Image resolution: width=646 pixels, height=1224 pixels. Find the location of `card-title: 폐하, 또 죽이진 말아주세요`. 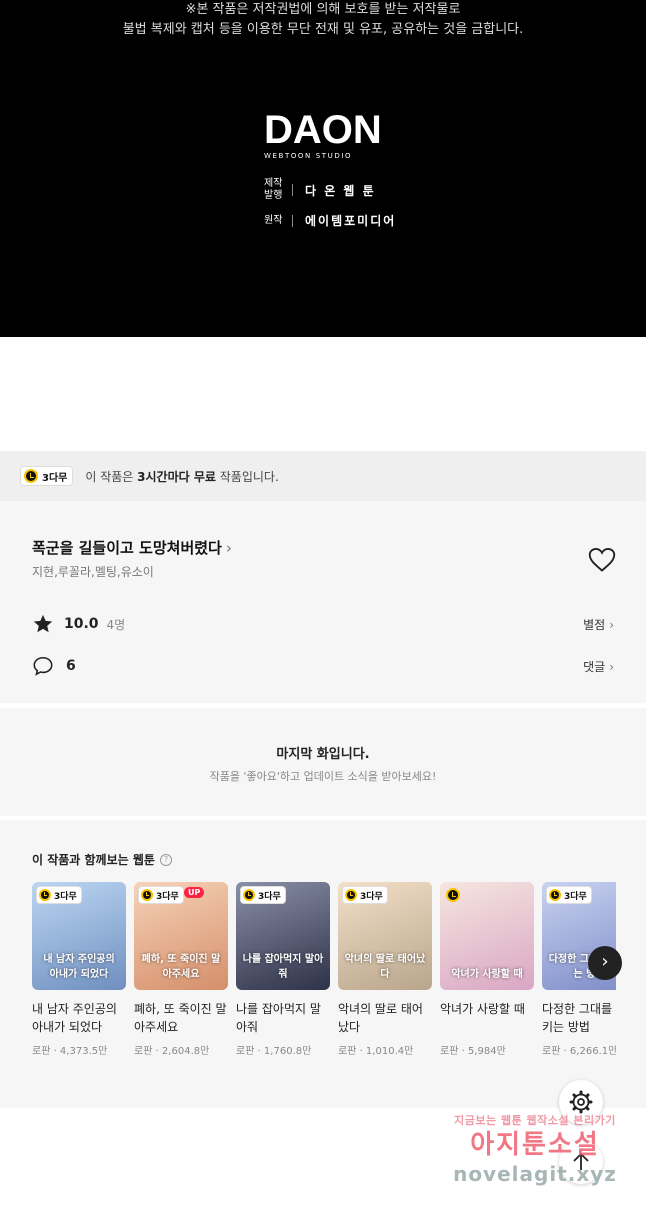

card-title: 폐하, 또 죽이진 말아주세요 is located at coordinates (181, 1018).